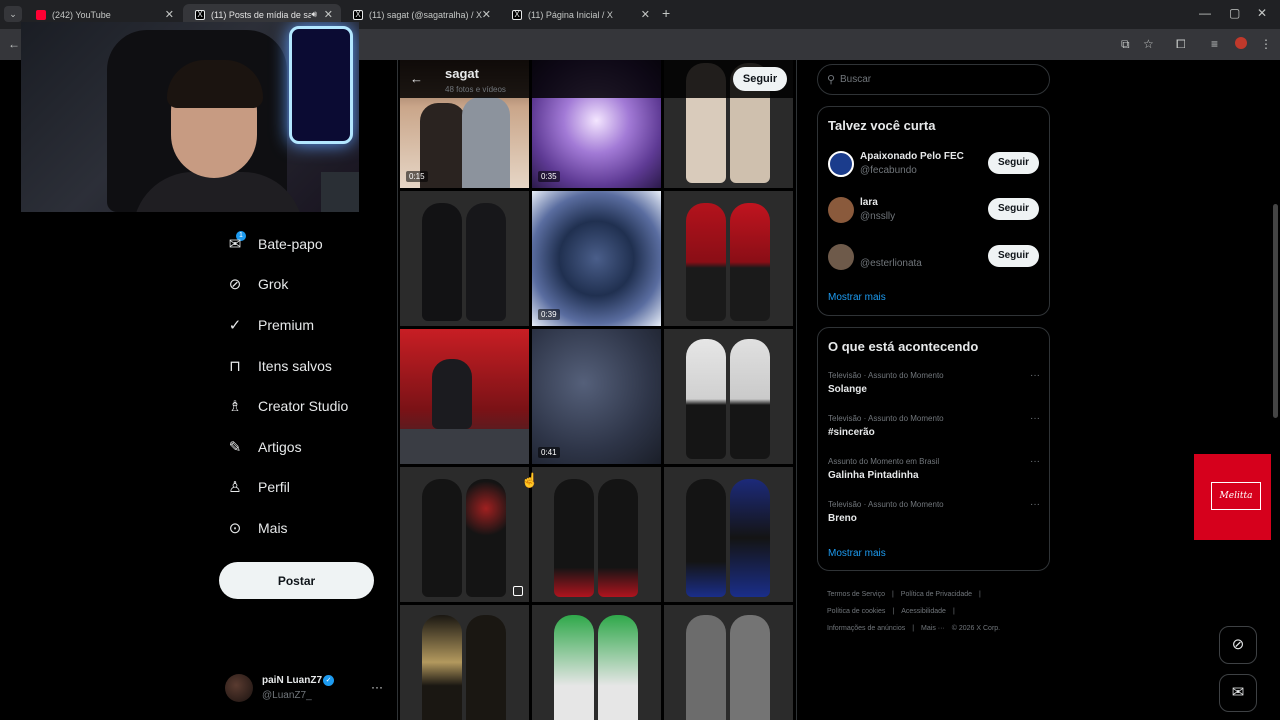  What do you see at coordinates (851, 432) in the screenshot?
I see `trend-topic: #sincerão` at bounding box center [851, 432].